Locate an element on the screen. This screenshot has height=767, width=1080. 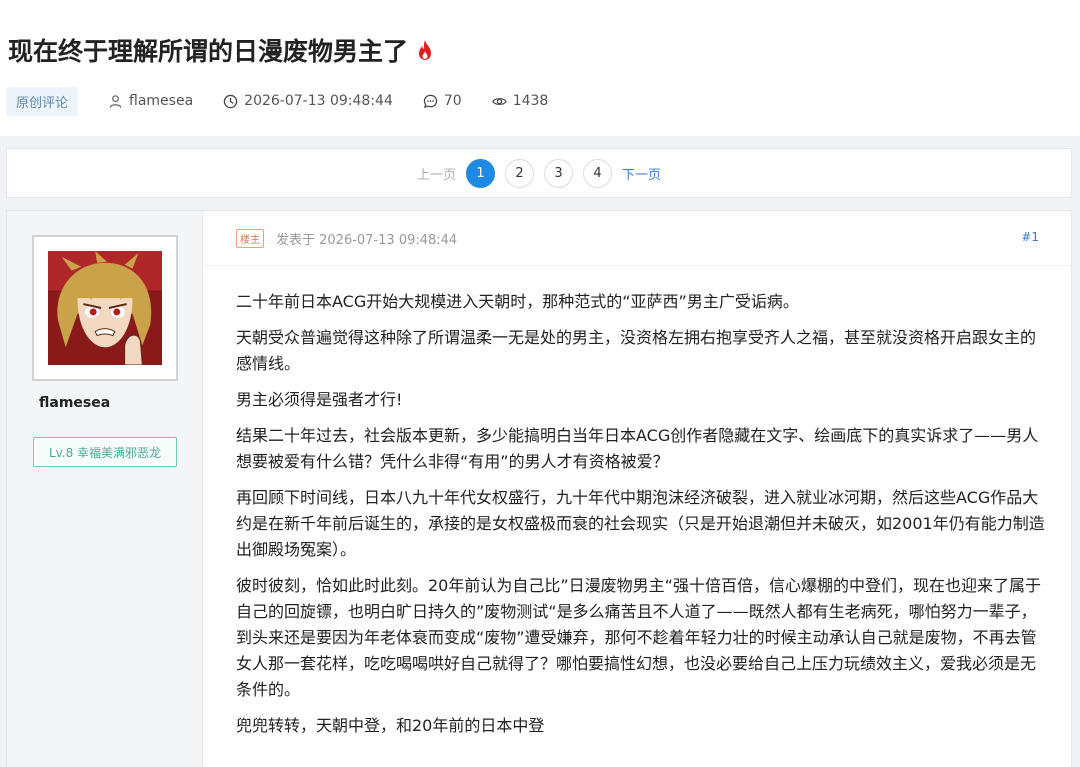
category-tag: 原创评论 is located at coordinates (42, 101).